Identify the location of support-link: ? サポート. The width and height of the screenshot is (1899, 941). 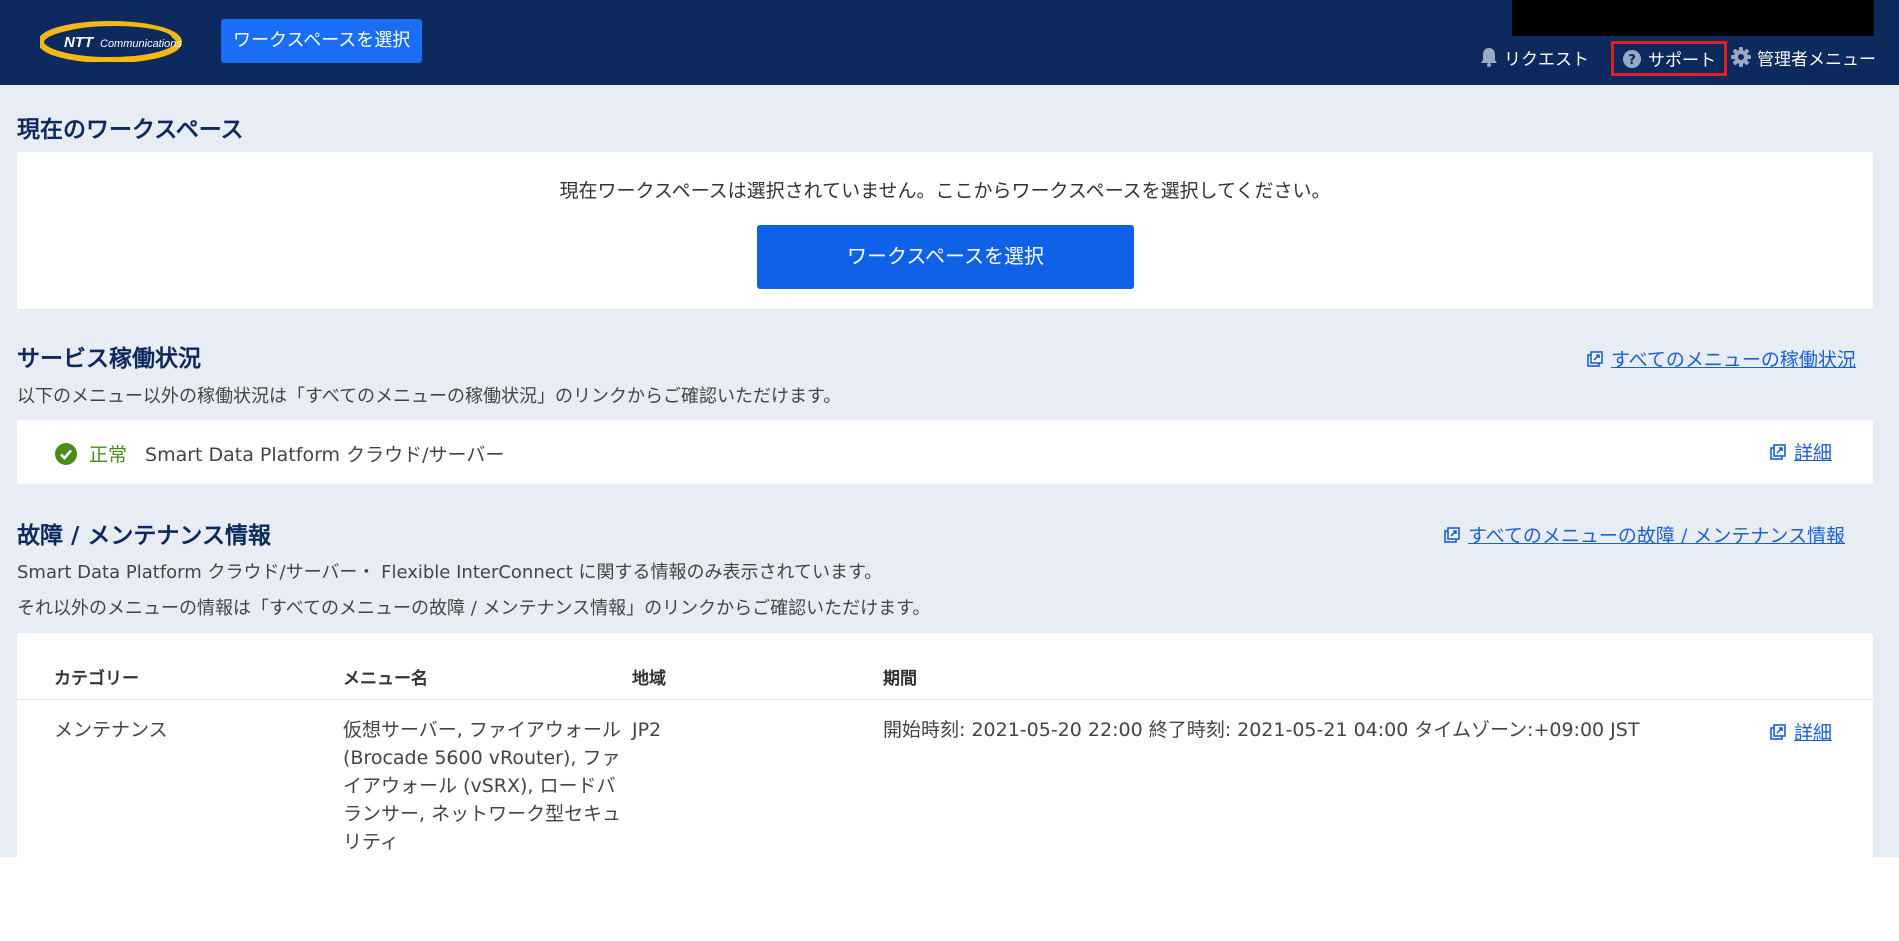
(1669, 58).